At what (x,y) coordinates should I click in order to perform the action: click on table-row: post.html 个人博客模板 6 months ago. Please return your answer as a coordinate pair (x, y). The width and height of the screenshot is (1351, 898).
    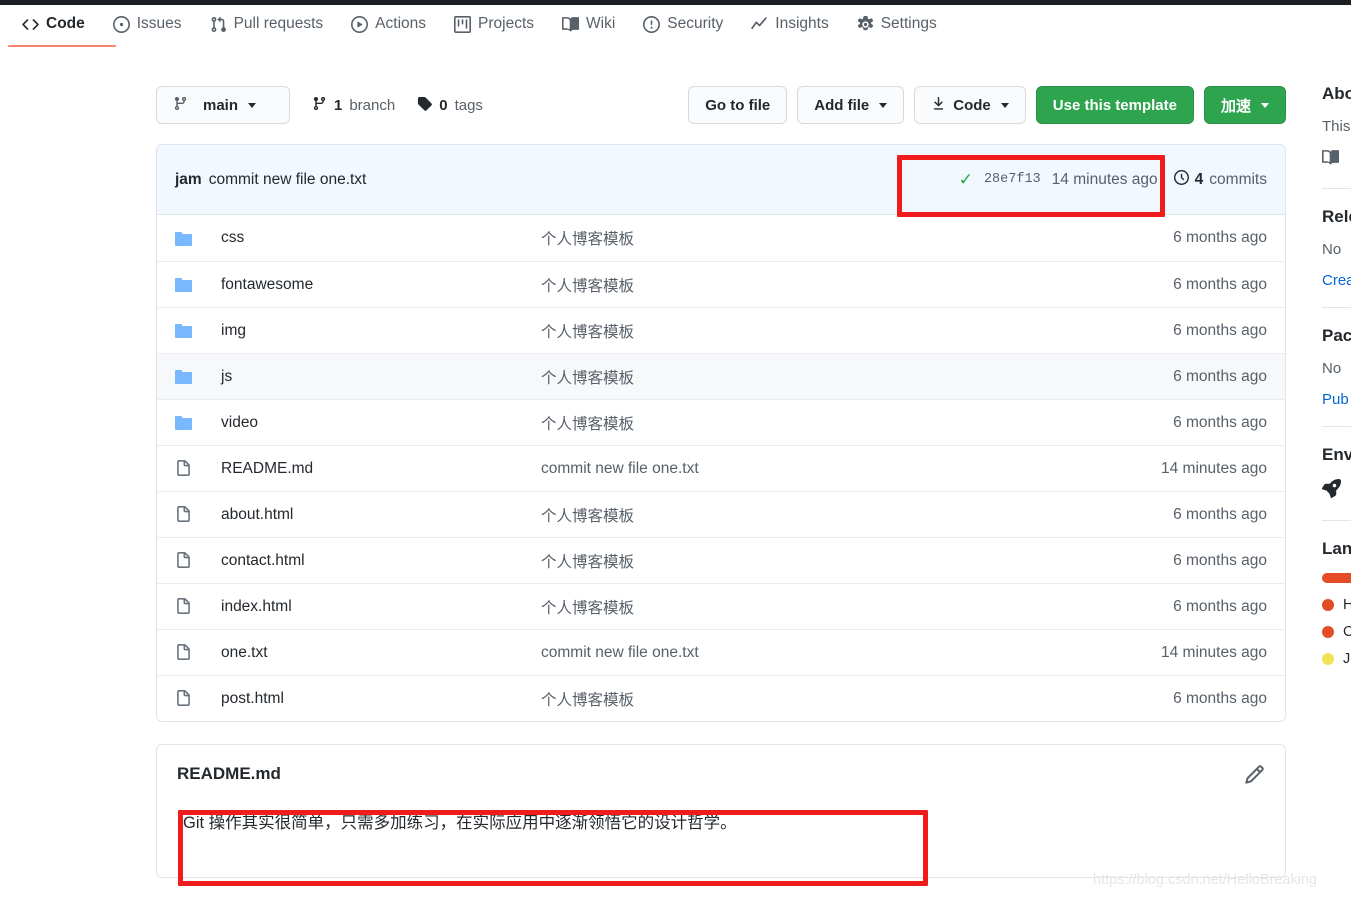
    Looking at the image, I should click on (721, 698).